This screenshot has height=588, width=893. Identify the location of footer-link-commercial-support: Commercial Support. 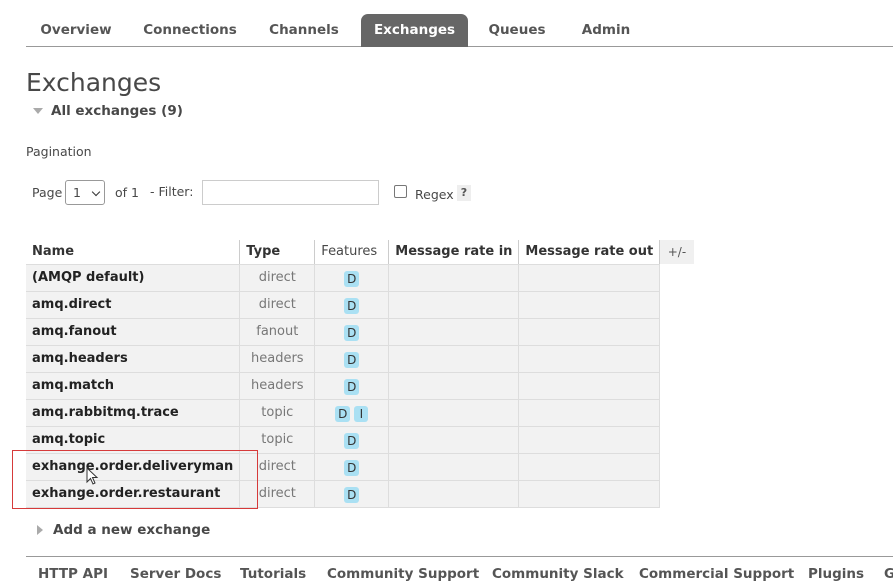
(716, 574).